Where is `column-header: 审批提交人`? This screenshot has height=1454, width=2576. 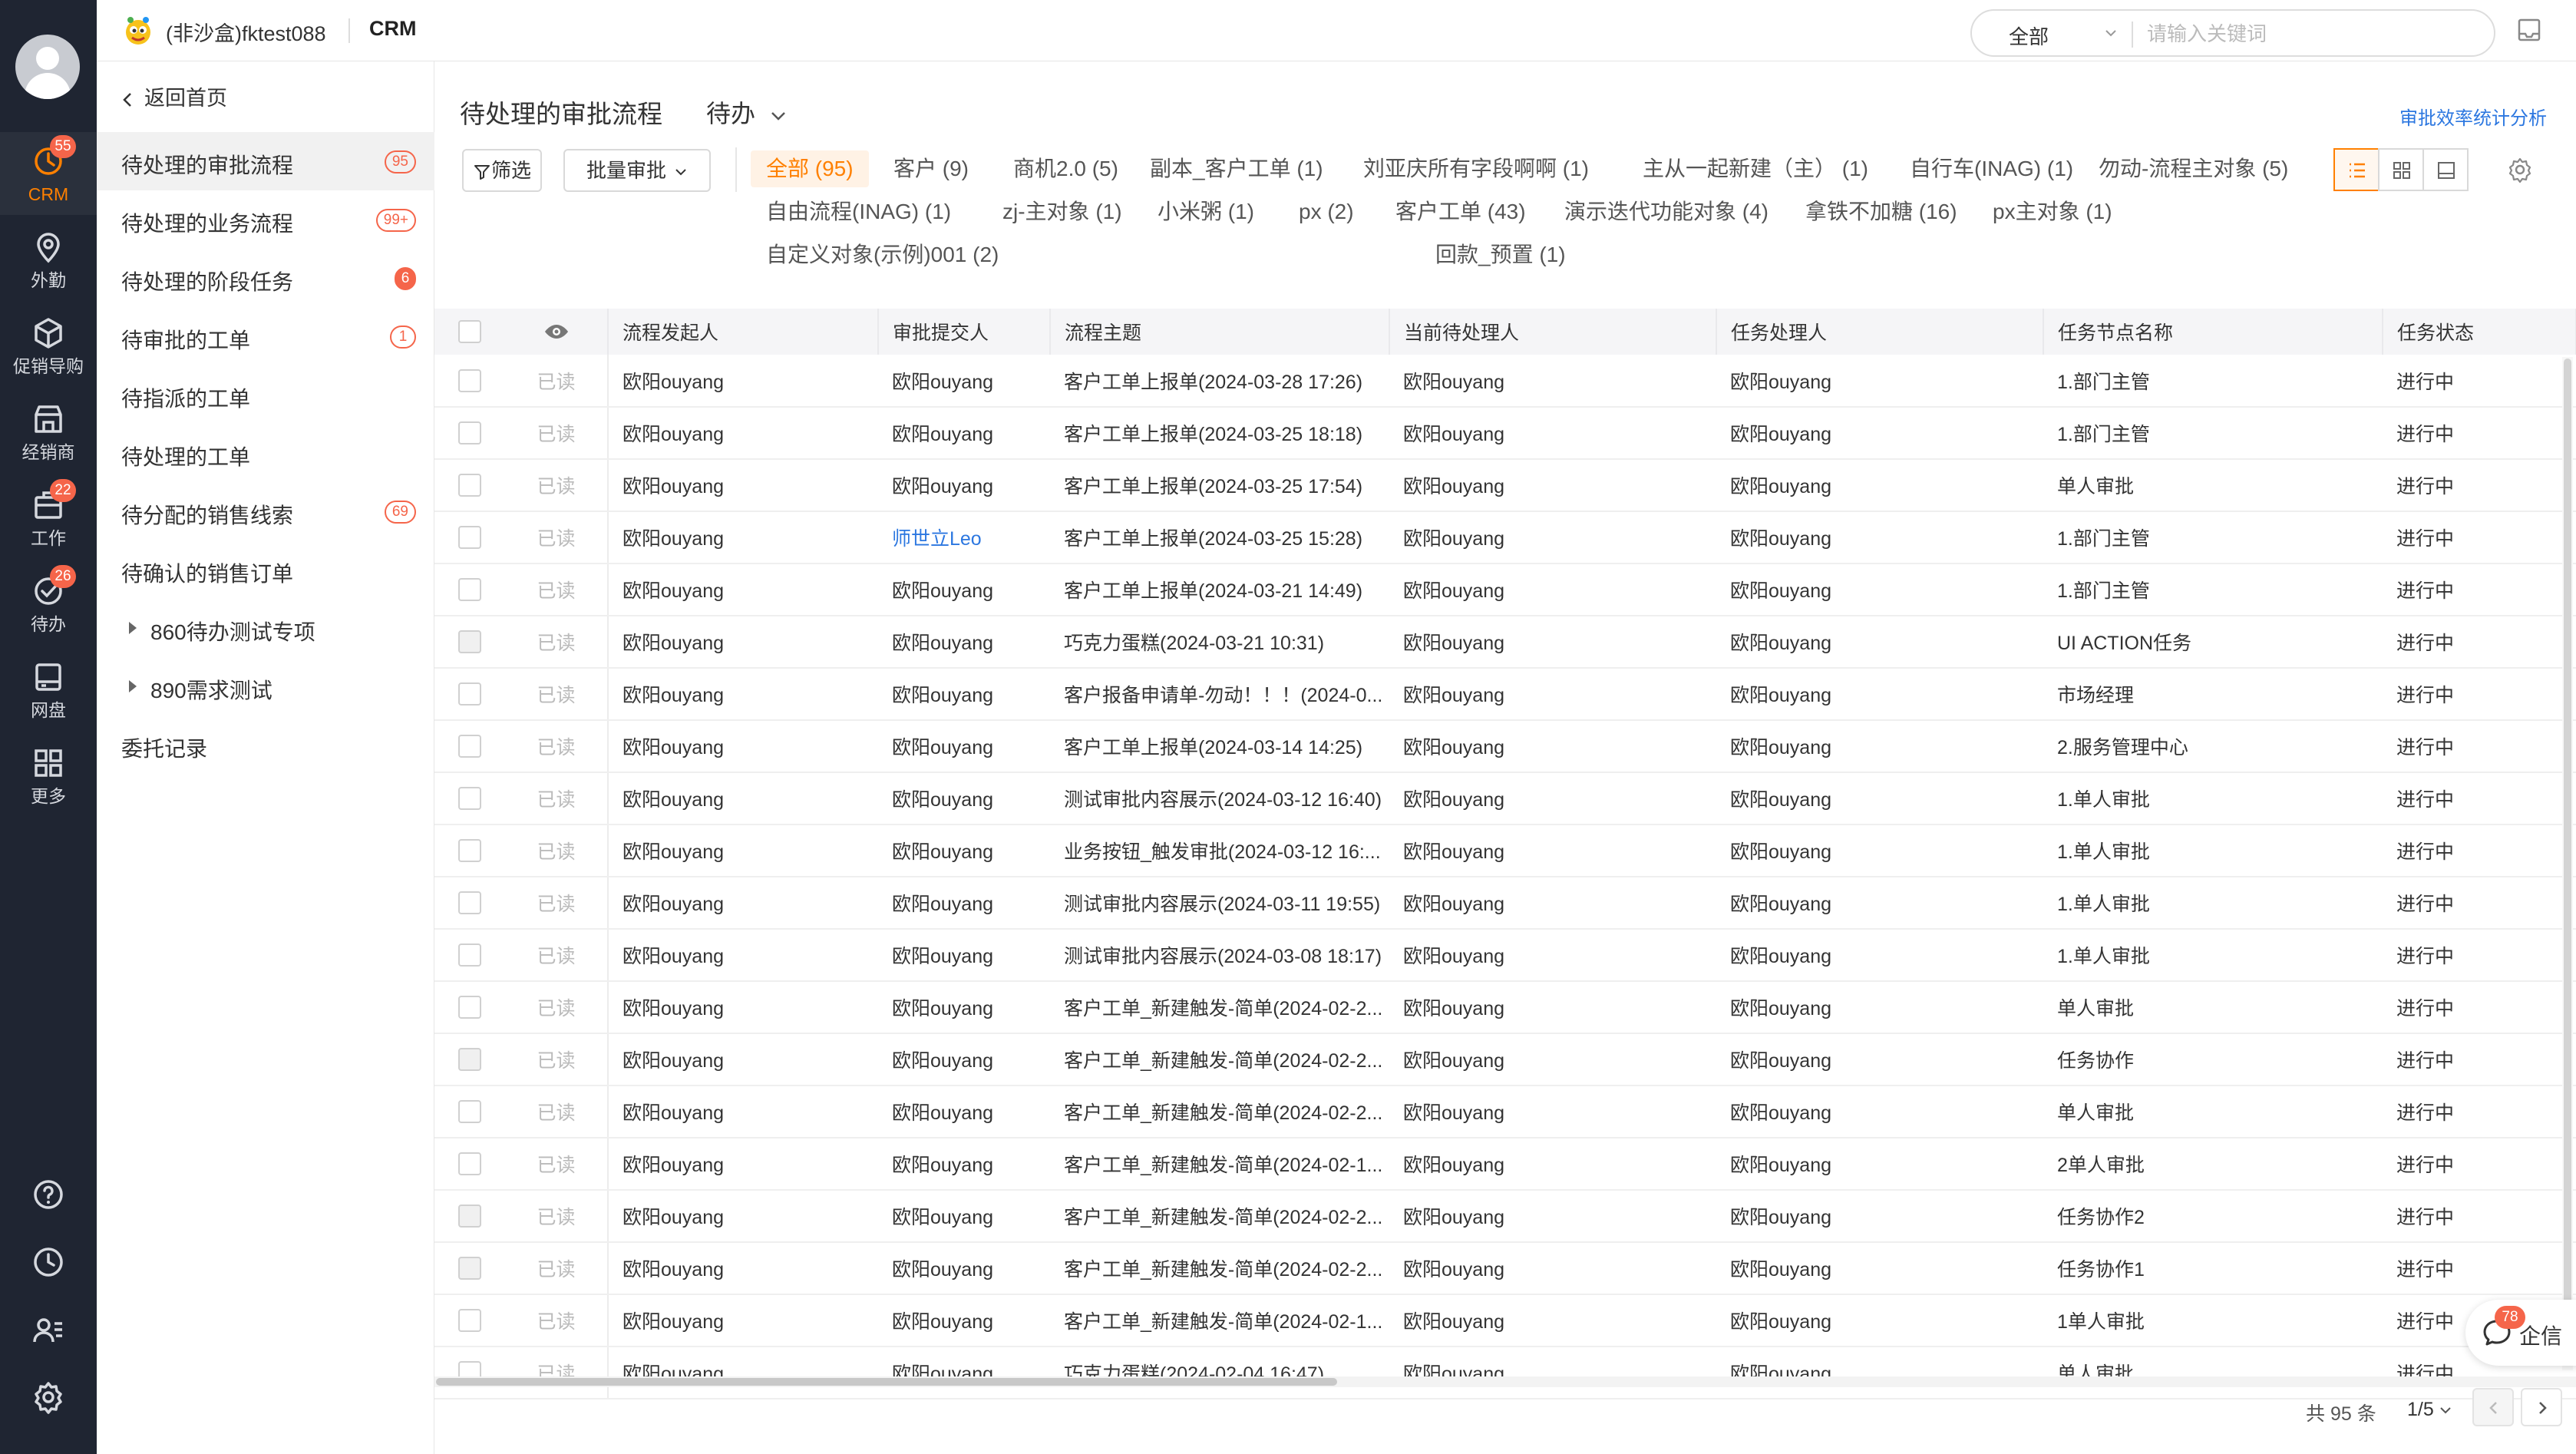 column-header: 审批提交人 is located at coordinates (964, 332).